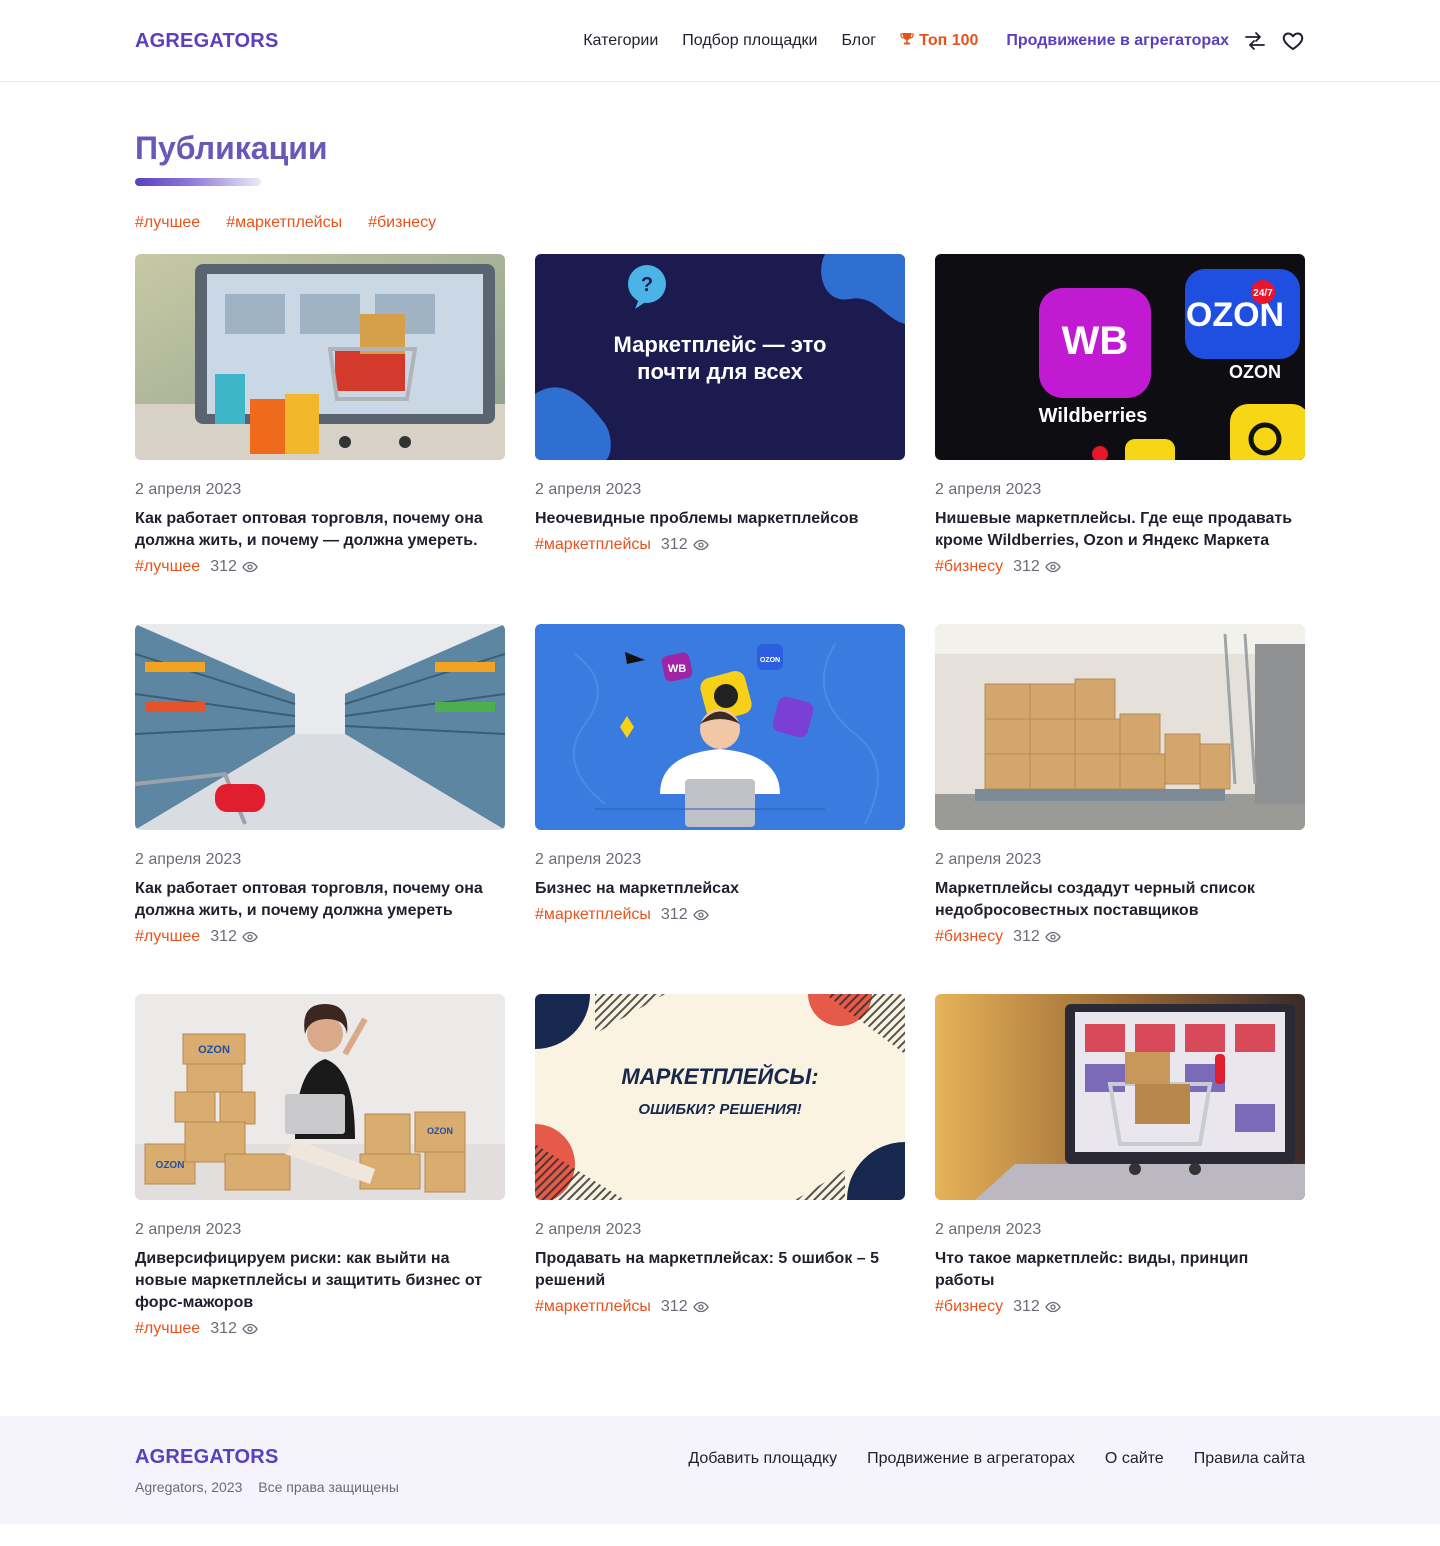 The width and height of the screenshot is (1440, 1546). I want to click on footer-link-promotion: Продвижение в агрегаторах, so click(971, 1487).